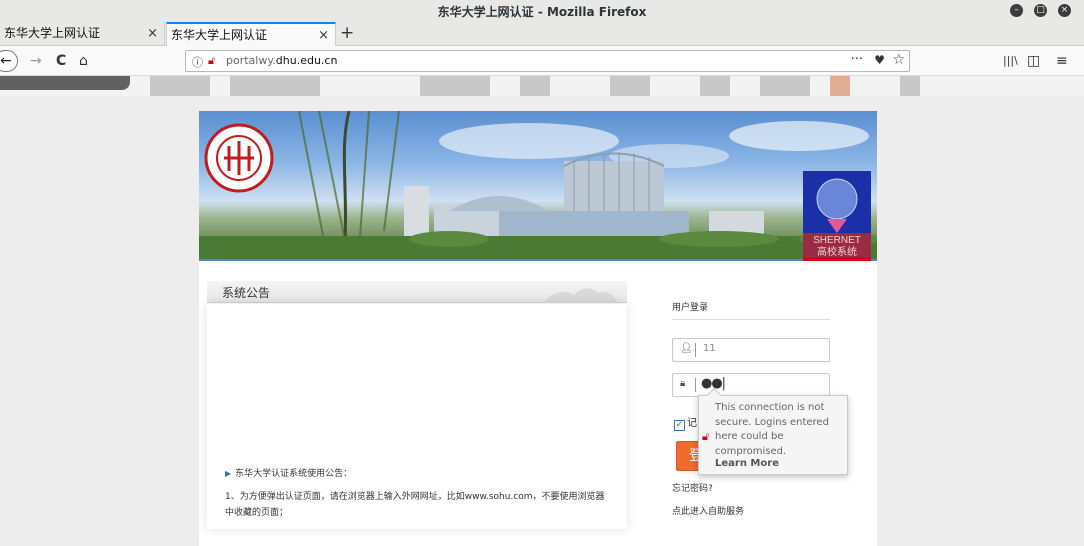 The width and height of the screenshot is (1084, 546). Describe the element at coordinates (709, 348) in the screenshot. I see `username-value: 11` at that location.